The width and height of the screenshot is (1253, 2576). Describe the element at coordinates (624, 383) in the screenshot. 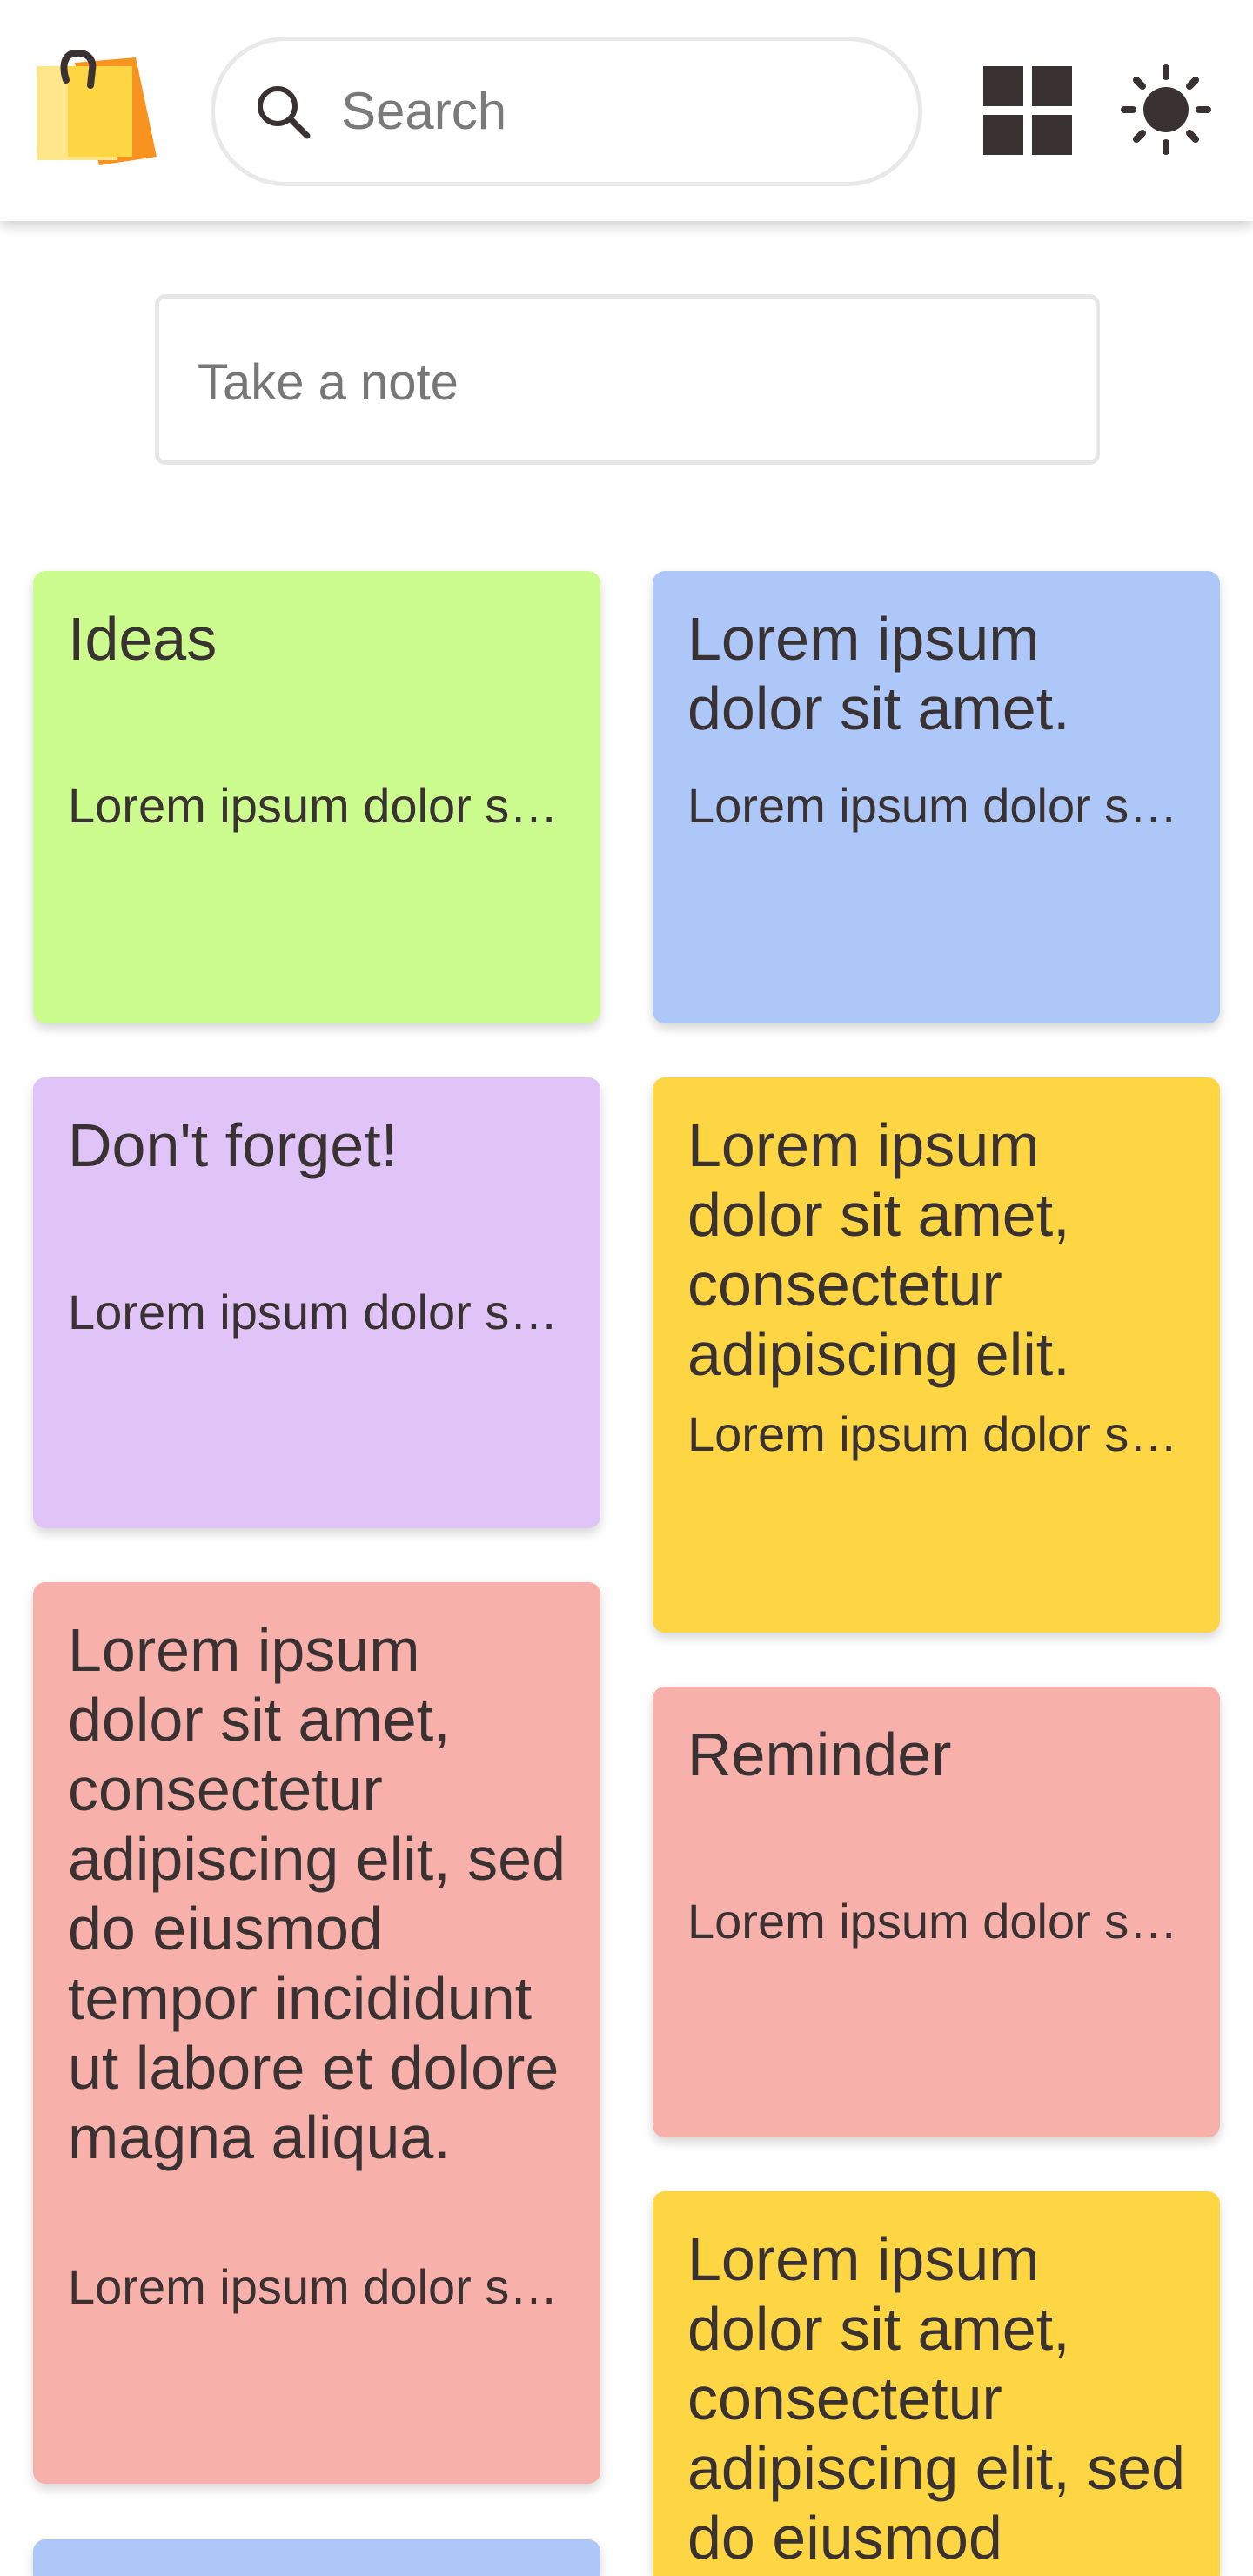

I see `take-note-input` at that location.